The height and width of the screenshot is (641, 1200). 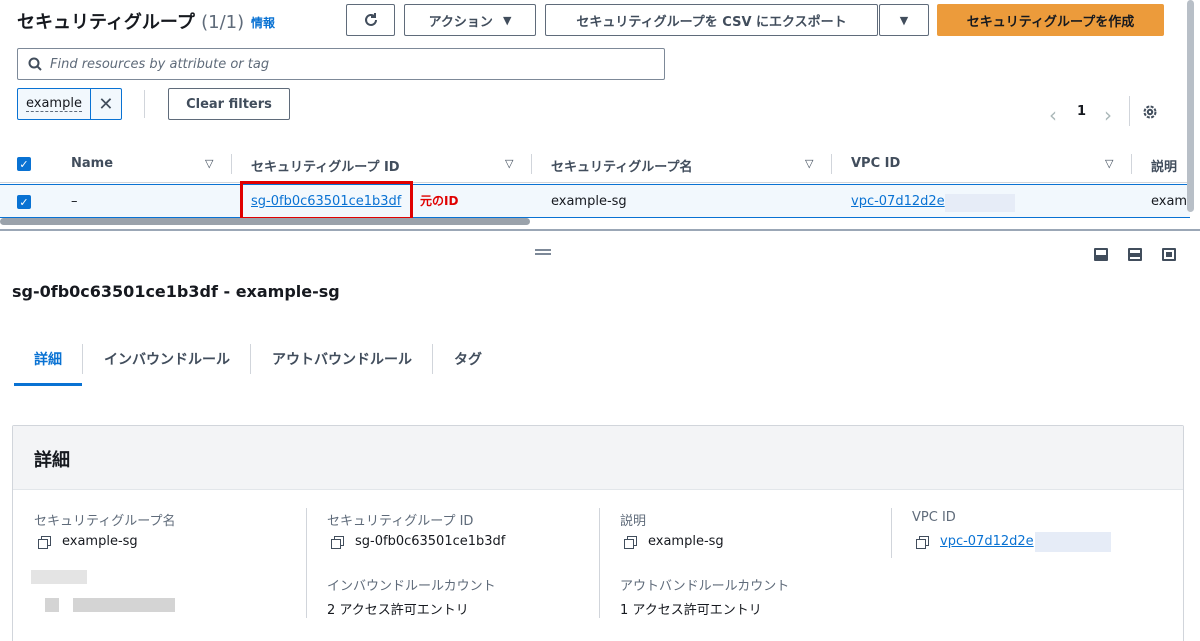 What do you see at coordinates (342, 359) in the screenshot?
I see `tab-outbound-rules: アウトバウンドルール` at bounding box center [342, 359].